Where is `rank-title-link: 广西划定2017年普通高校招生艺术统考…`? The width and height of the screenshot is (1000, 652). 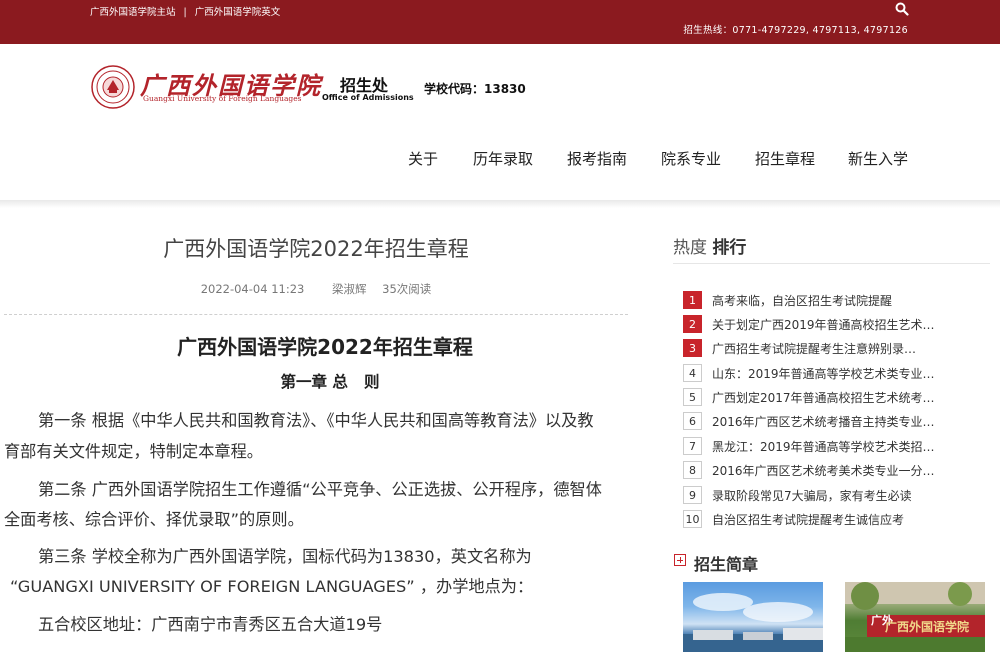
rank-title-link: 广西划定2017年普通高校招生艺术统考… is located at coordinates (829, 397).